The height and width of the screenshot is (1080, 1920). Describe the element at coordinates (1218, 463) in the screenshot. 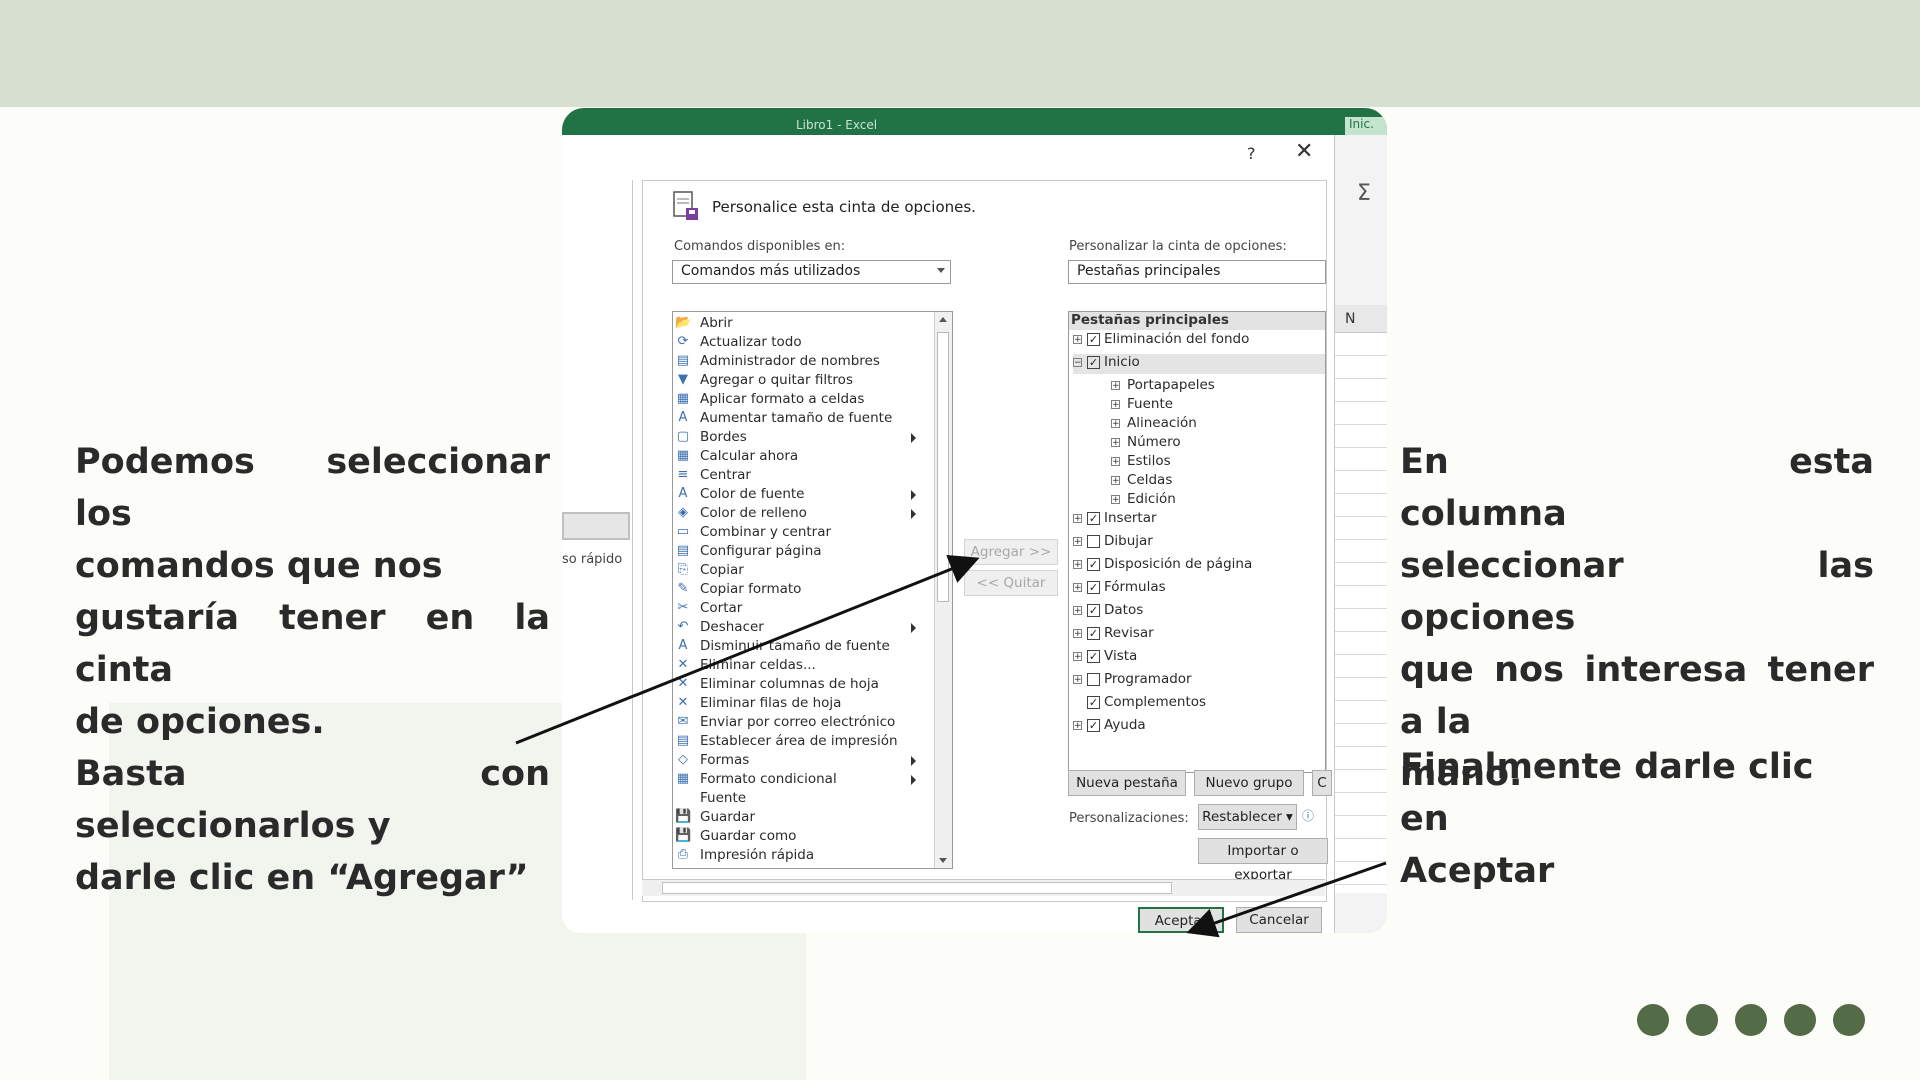

I see `tree-group-item: + Estilos` at that location.